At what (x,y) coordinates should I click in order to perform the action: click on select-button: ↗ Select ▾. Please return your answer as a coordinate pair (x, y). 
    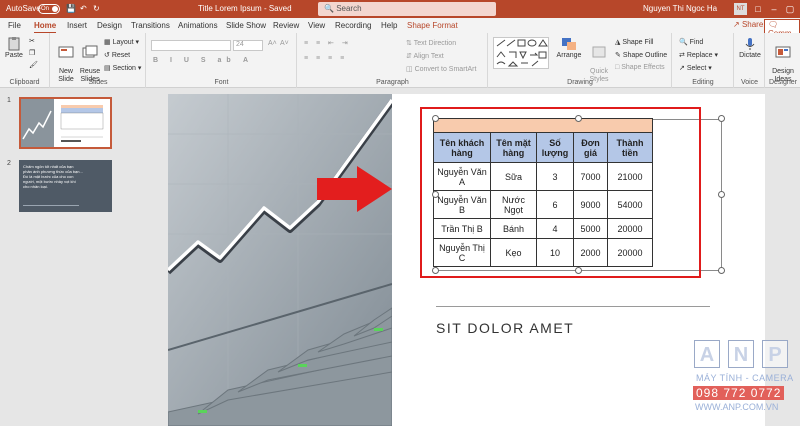
    Looking at the image, I should click on (695, 68).